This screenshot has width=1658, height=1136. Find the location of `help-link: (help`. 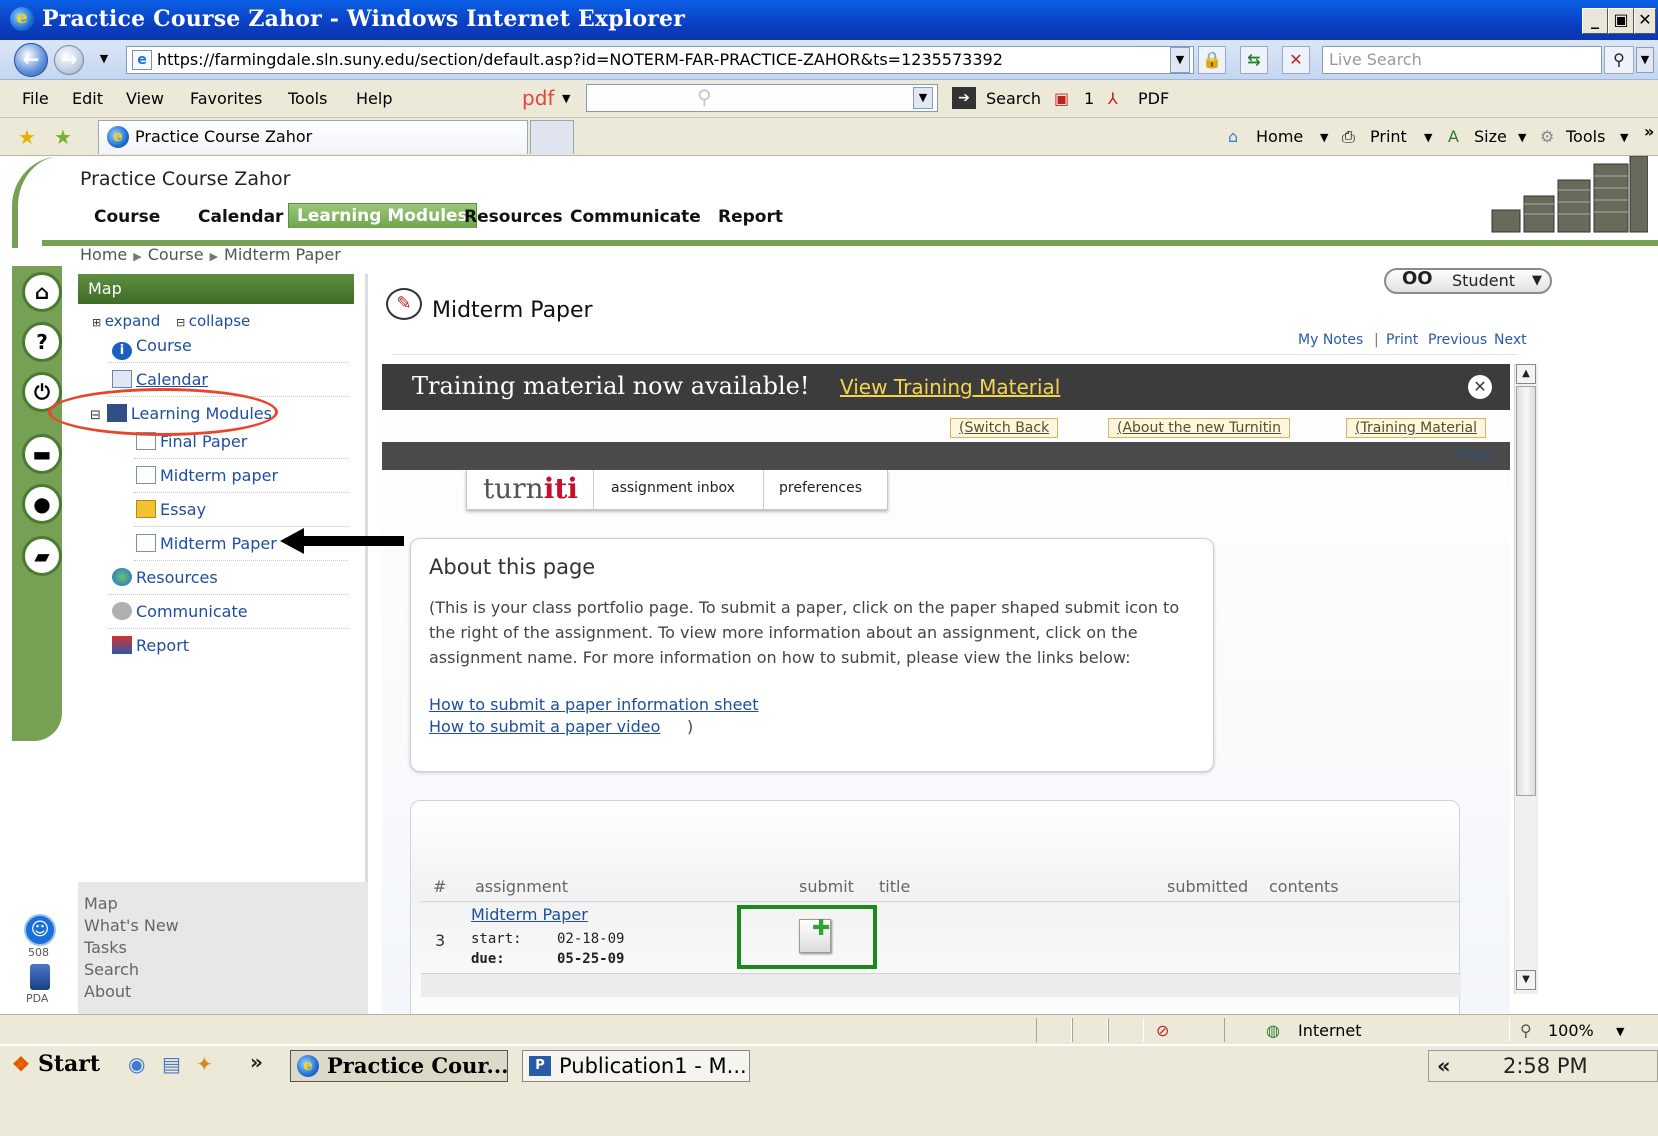

help-link: (help is located at coordinates (1474, 455).